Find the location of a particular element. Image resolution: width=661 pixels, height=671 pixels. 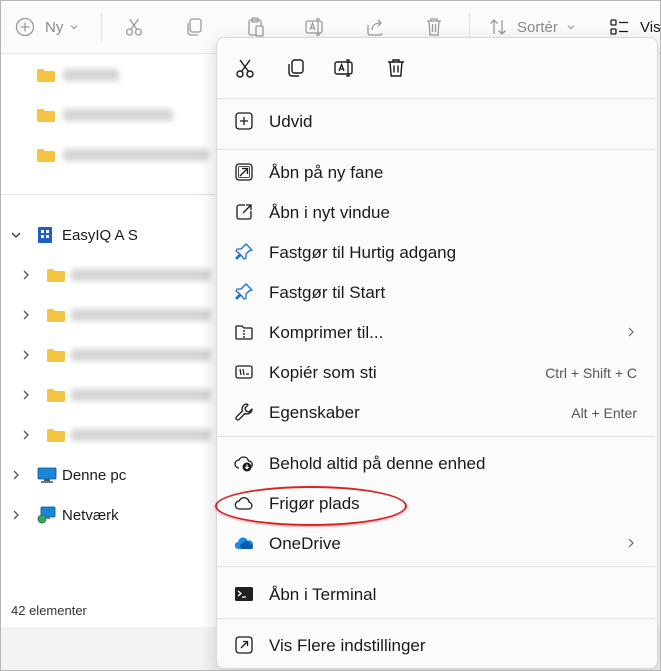

nav-item-network: Netværk is located at coordinates (108, 515).